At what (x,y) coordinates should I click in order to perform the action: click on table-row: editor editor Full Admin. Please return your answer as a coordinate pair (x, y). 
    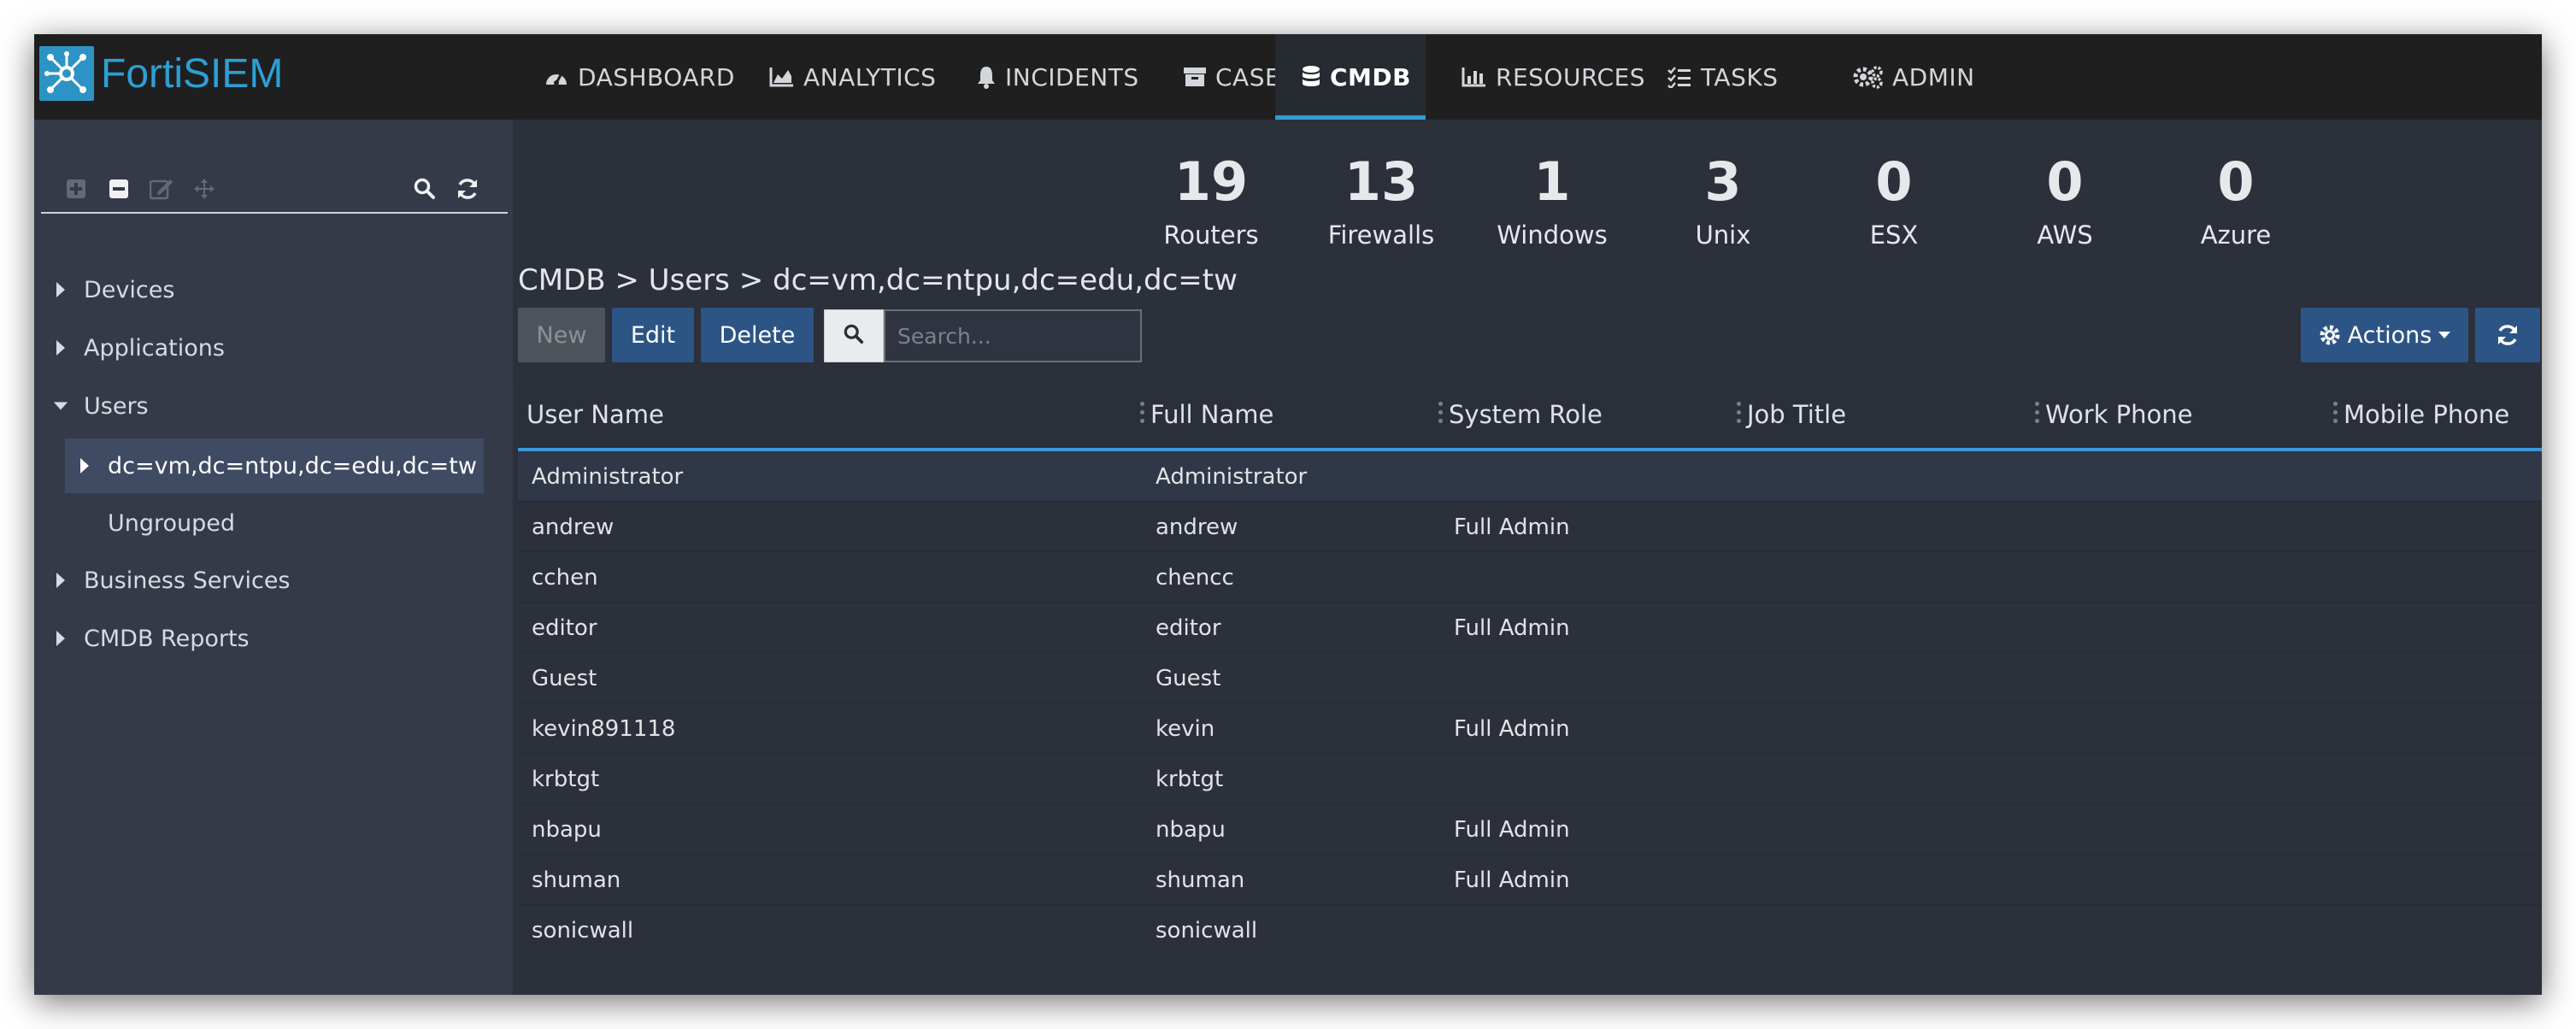
    Looking at the image, I should click on (1530, 628).